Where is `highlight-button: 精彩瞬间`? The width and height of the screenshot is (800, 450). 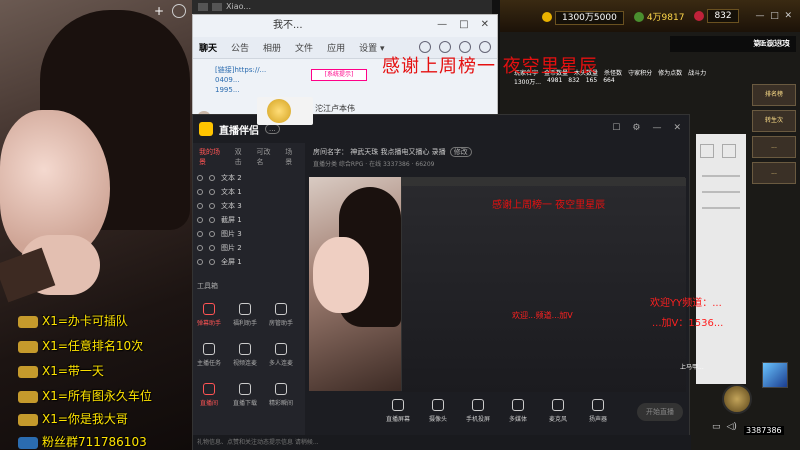
highlight-button: 精彩瞬间 is located at coordinates (281, 395).